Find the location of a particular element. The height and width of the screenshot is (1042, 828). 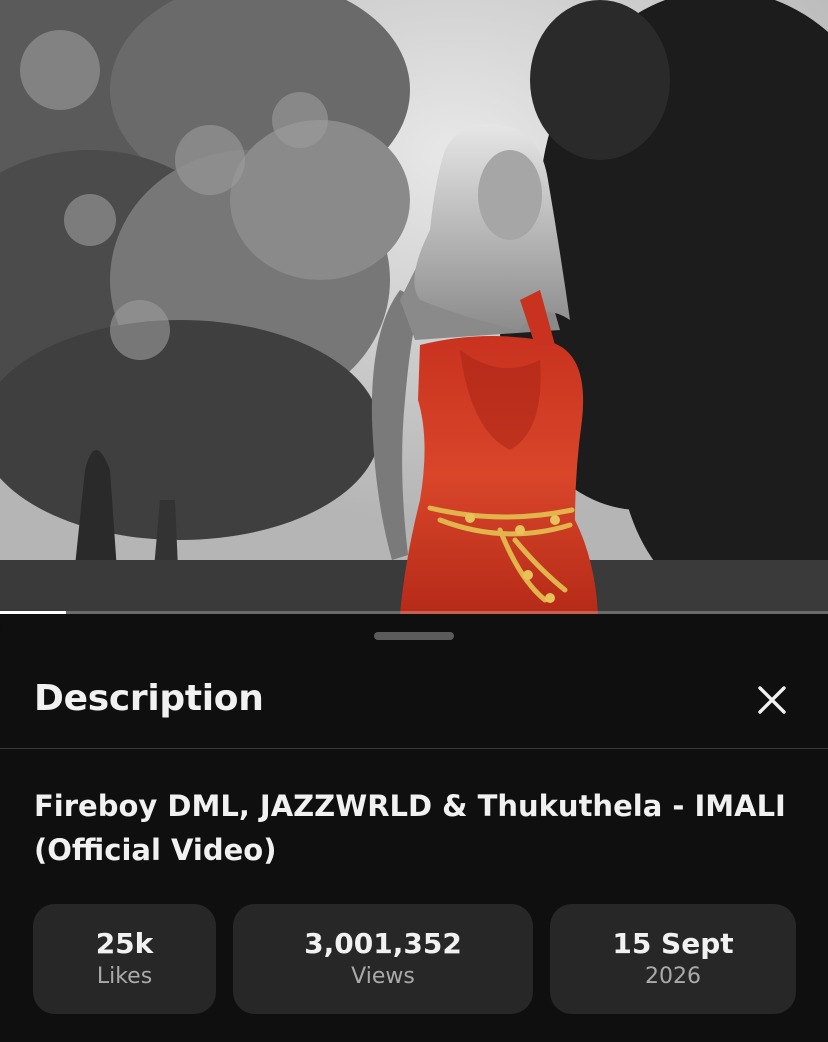

date-stat: 15 Sept 2026 is located at coordinates (673, 959).